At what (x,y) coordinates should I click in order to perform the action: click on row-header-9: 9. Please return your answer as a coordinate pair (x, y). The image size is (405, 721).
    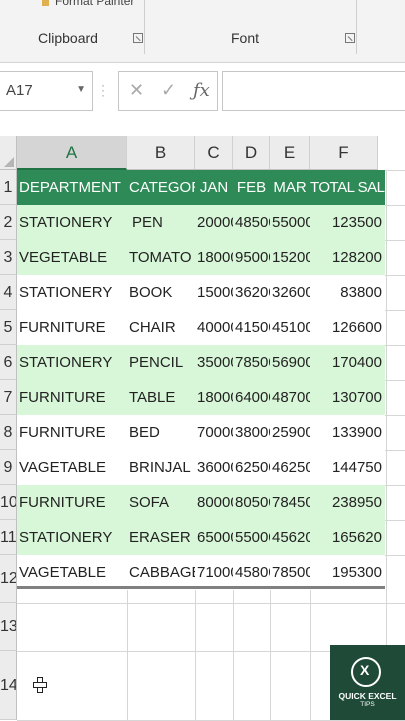
    Looking at the image, I should click on (8, 467).